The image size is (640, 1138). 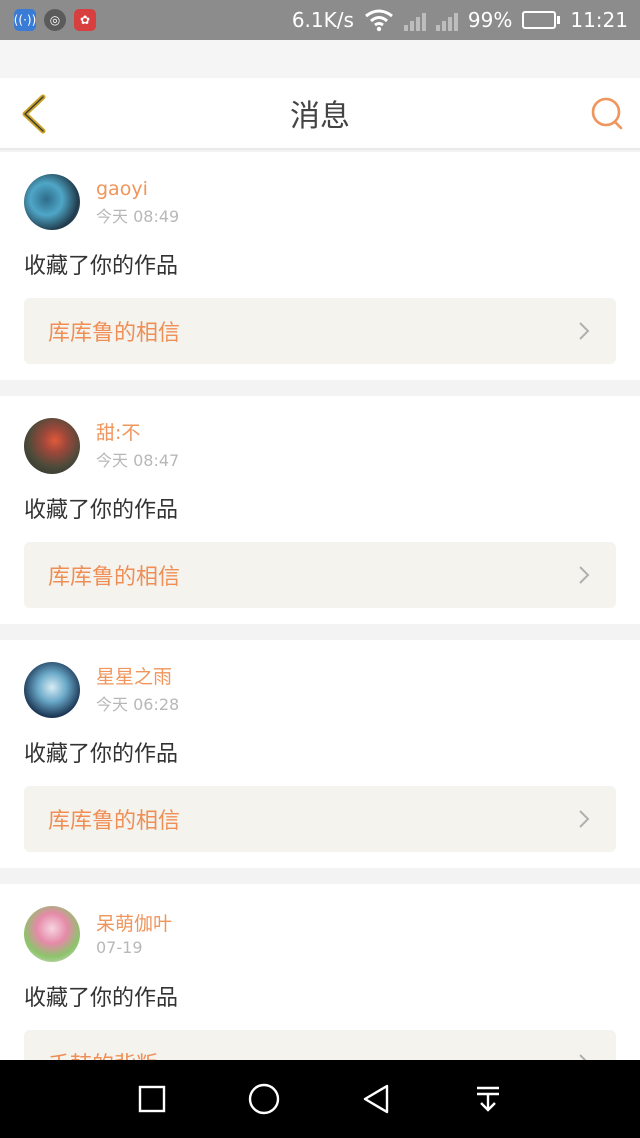 What do you see at coordinates (320, 1045) in the screenshot?
I see `referenced-work: 千韩的背叛` at bounding box center [320, 1045].